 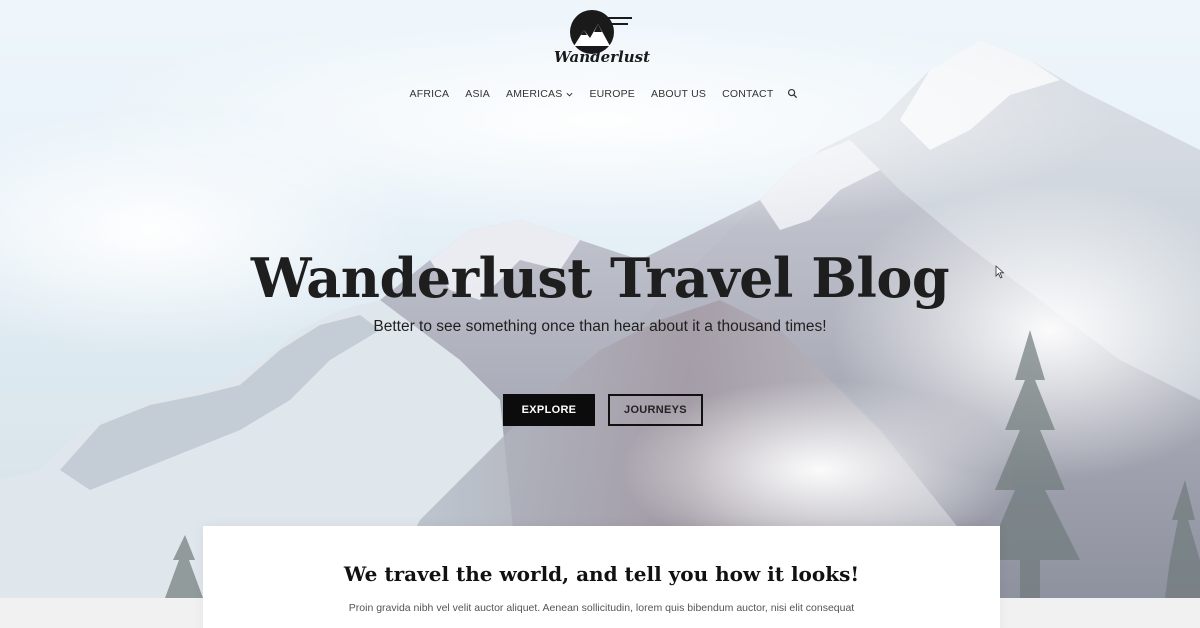 I want to click on nav-item-americas: AMERICAS, so click(x=539, y=94).